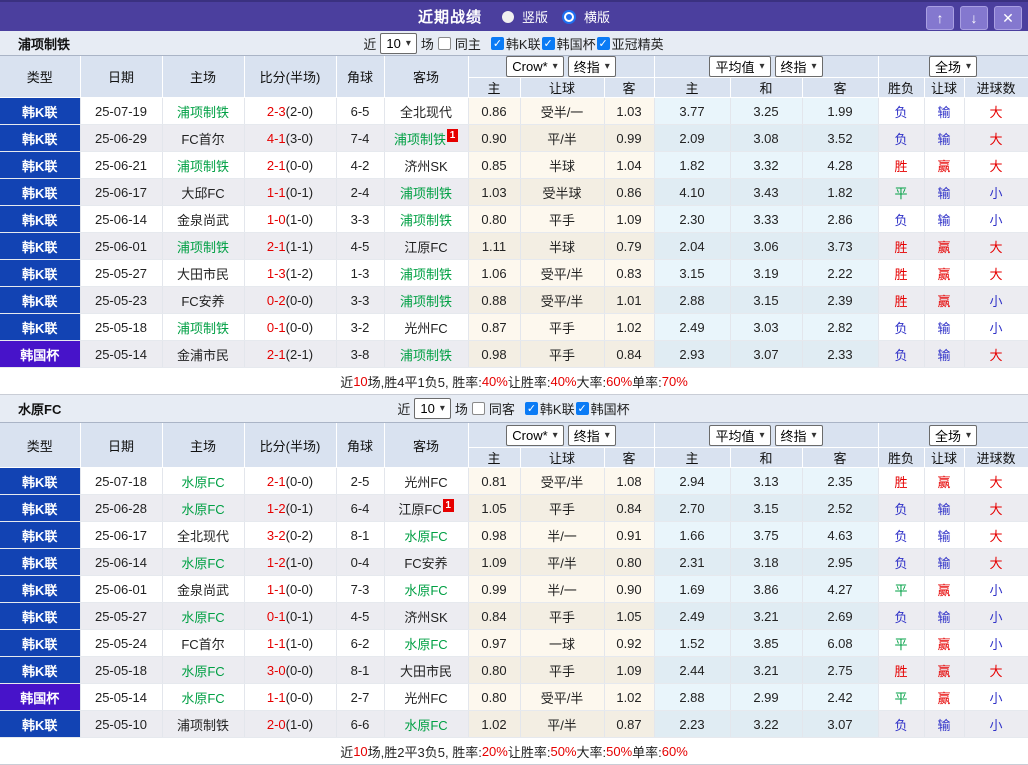  I want to click on avg-away-odds: 2.22, so click(840, 273).